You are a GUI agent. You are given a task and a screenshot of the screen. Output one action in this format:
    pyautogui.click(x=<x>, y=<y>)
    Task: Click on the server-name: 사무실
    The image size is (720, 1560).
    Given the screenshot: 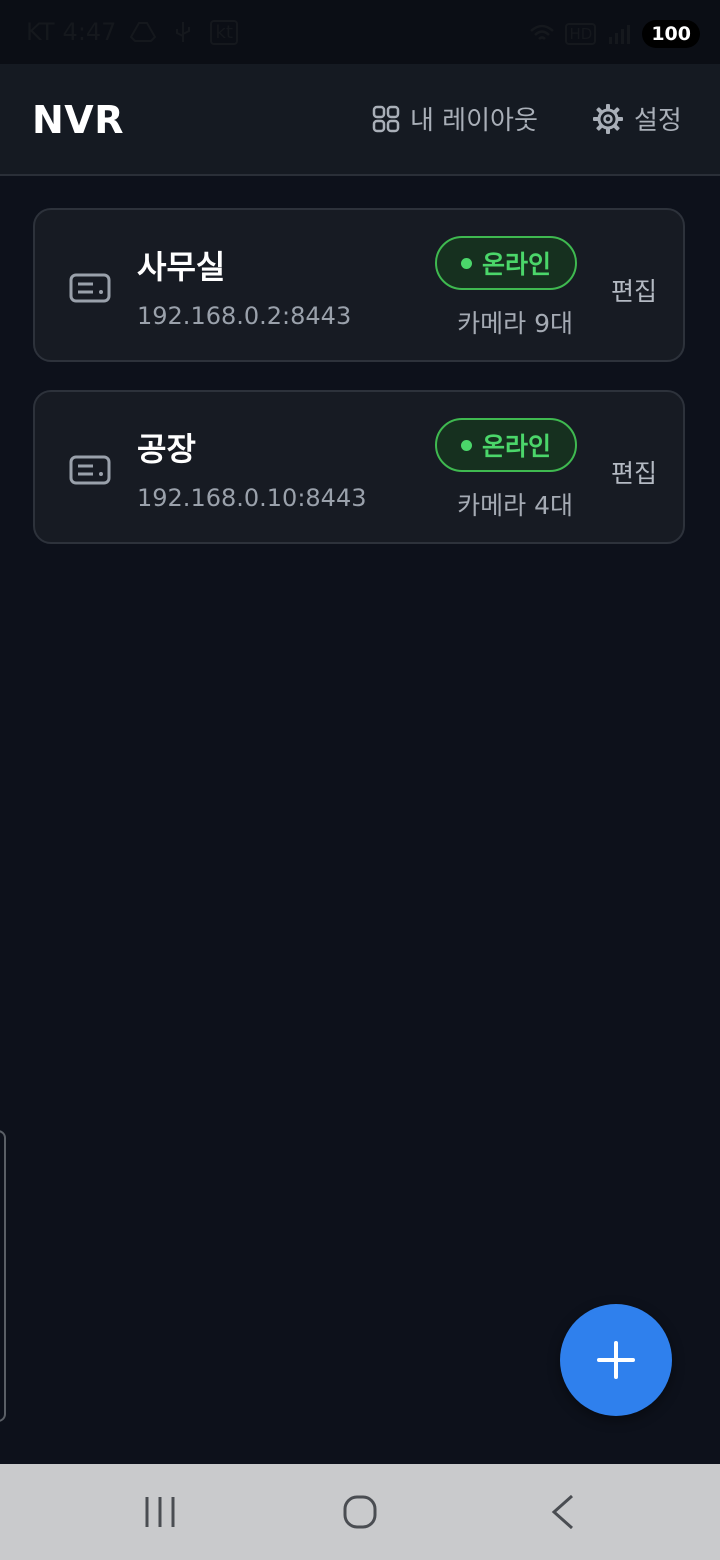 What is the action you would take?
    pyautogui.click(x=181, y=267)
    